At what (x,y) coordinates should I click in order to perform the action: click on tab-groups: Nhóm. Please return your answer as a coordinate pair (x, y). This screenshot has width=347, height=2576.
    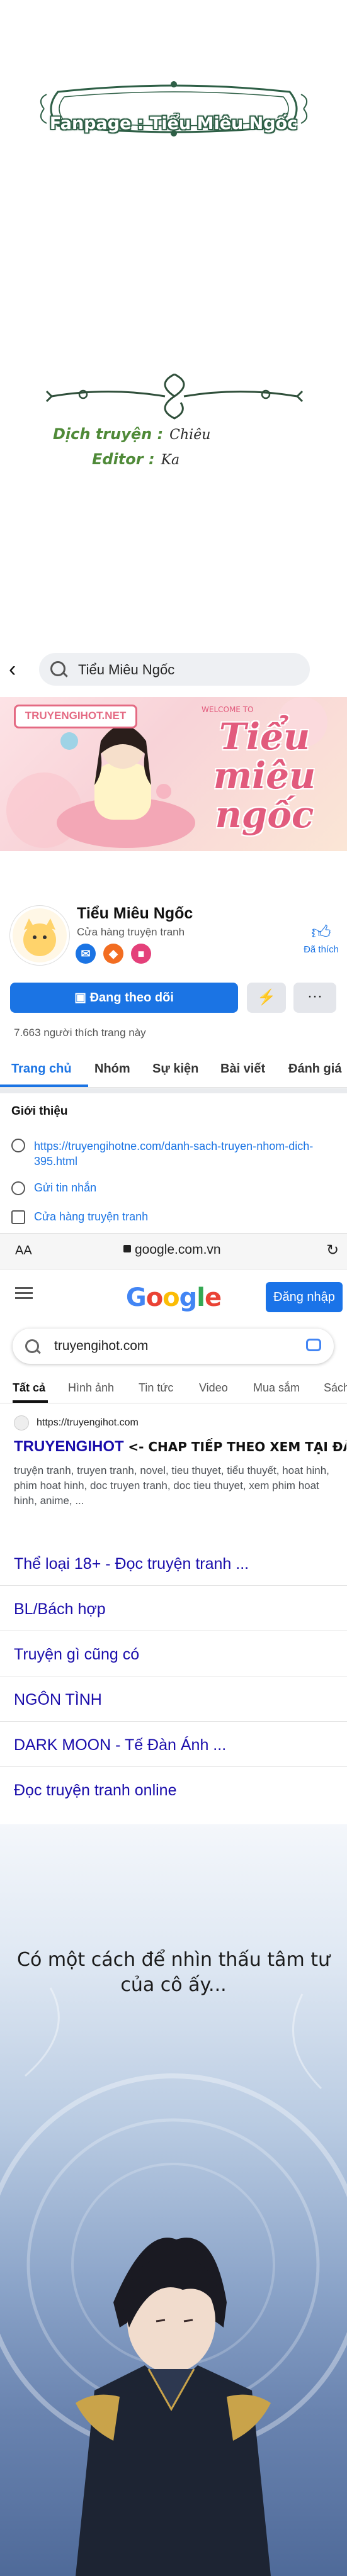
    Looking at the image, I should click on (112, 1069).